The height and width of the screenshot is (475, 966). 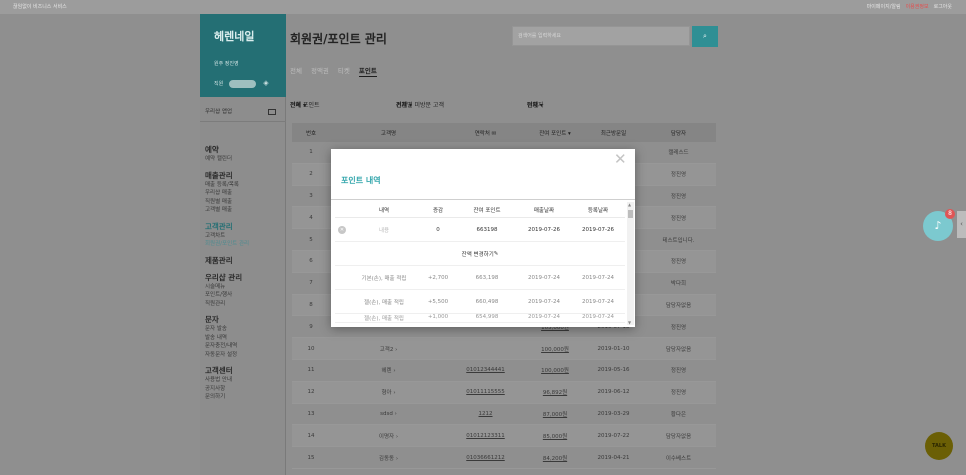 I want to click on table-row: 14 이명자 › 01012123311 85,000원 2019-07-22 담당자없음, so click(x=504, y=436).